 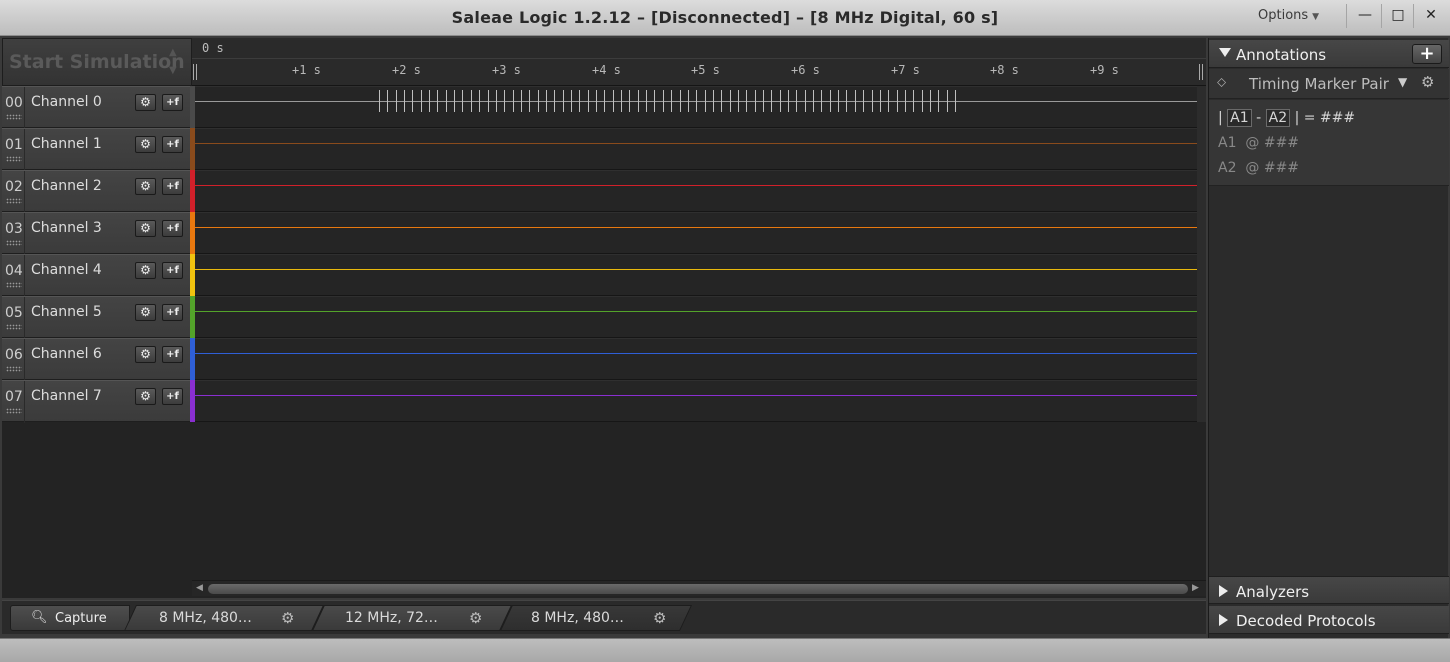 I want to click on scrollbar-thumb, so click(x=698, y=589).